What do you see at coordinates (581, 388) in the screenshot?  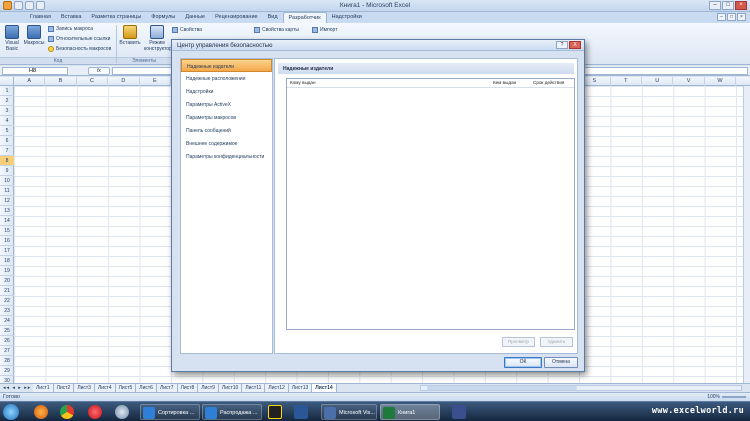 I see `horizontal-scrollbar` at bounding box center [581, 388].